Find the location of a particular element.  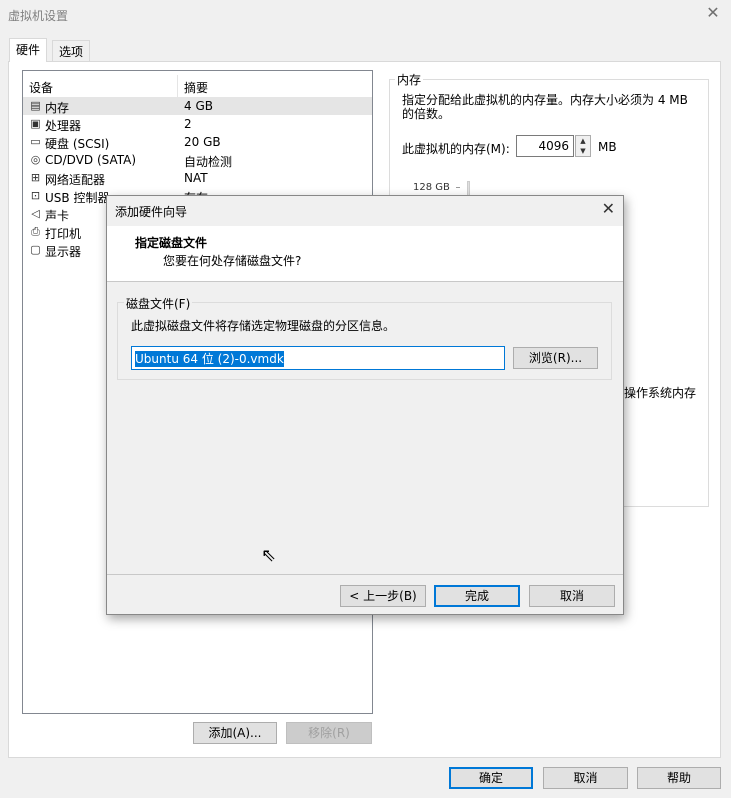

chevron-down-icon: ▼ is located at coordinates (583, 151).